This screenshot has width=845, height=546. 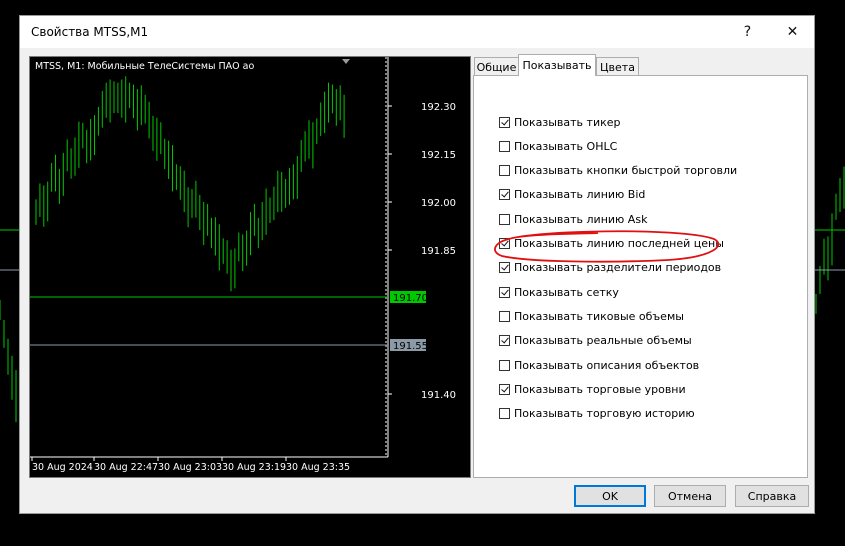 I want to click on option-row: Показывать OHLC, so click(x=558, y=146).